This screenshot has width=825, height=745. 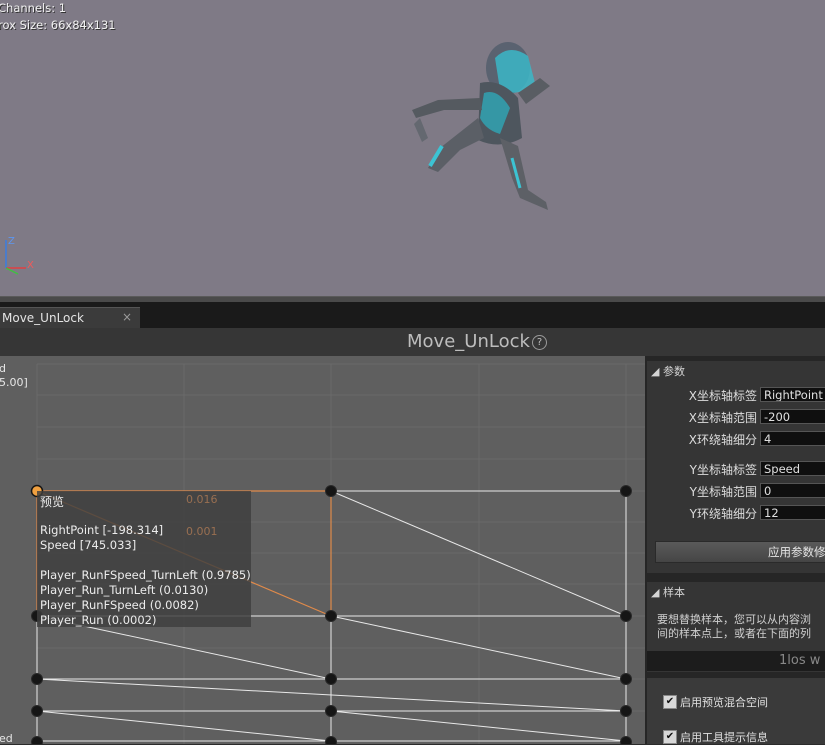 What do you see at coordinates (722, 396) in the screenshot?
I see `x-axis-label-label: X坐标轴标签` at bounding box center [722, 396].